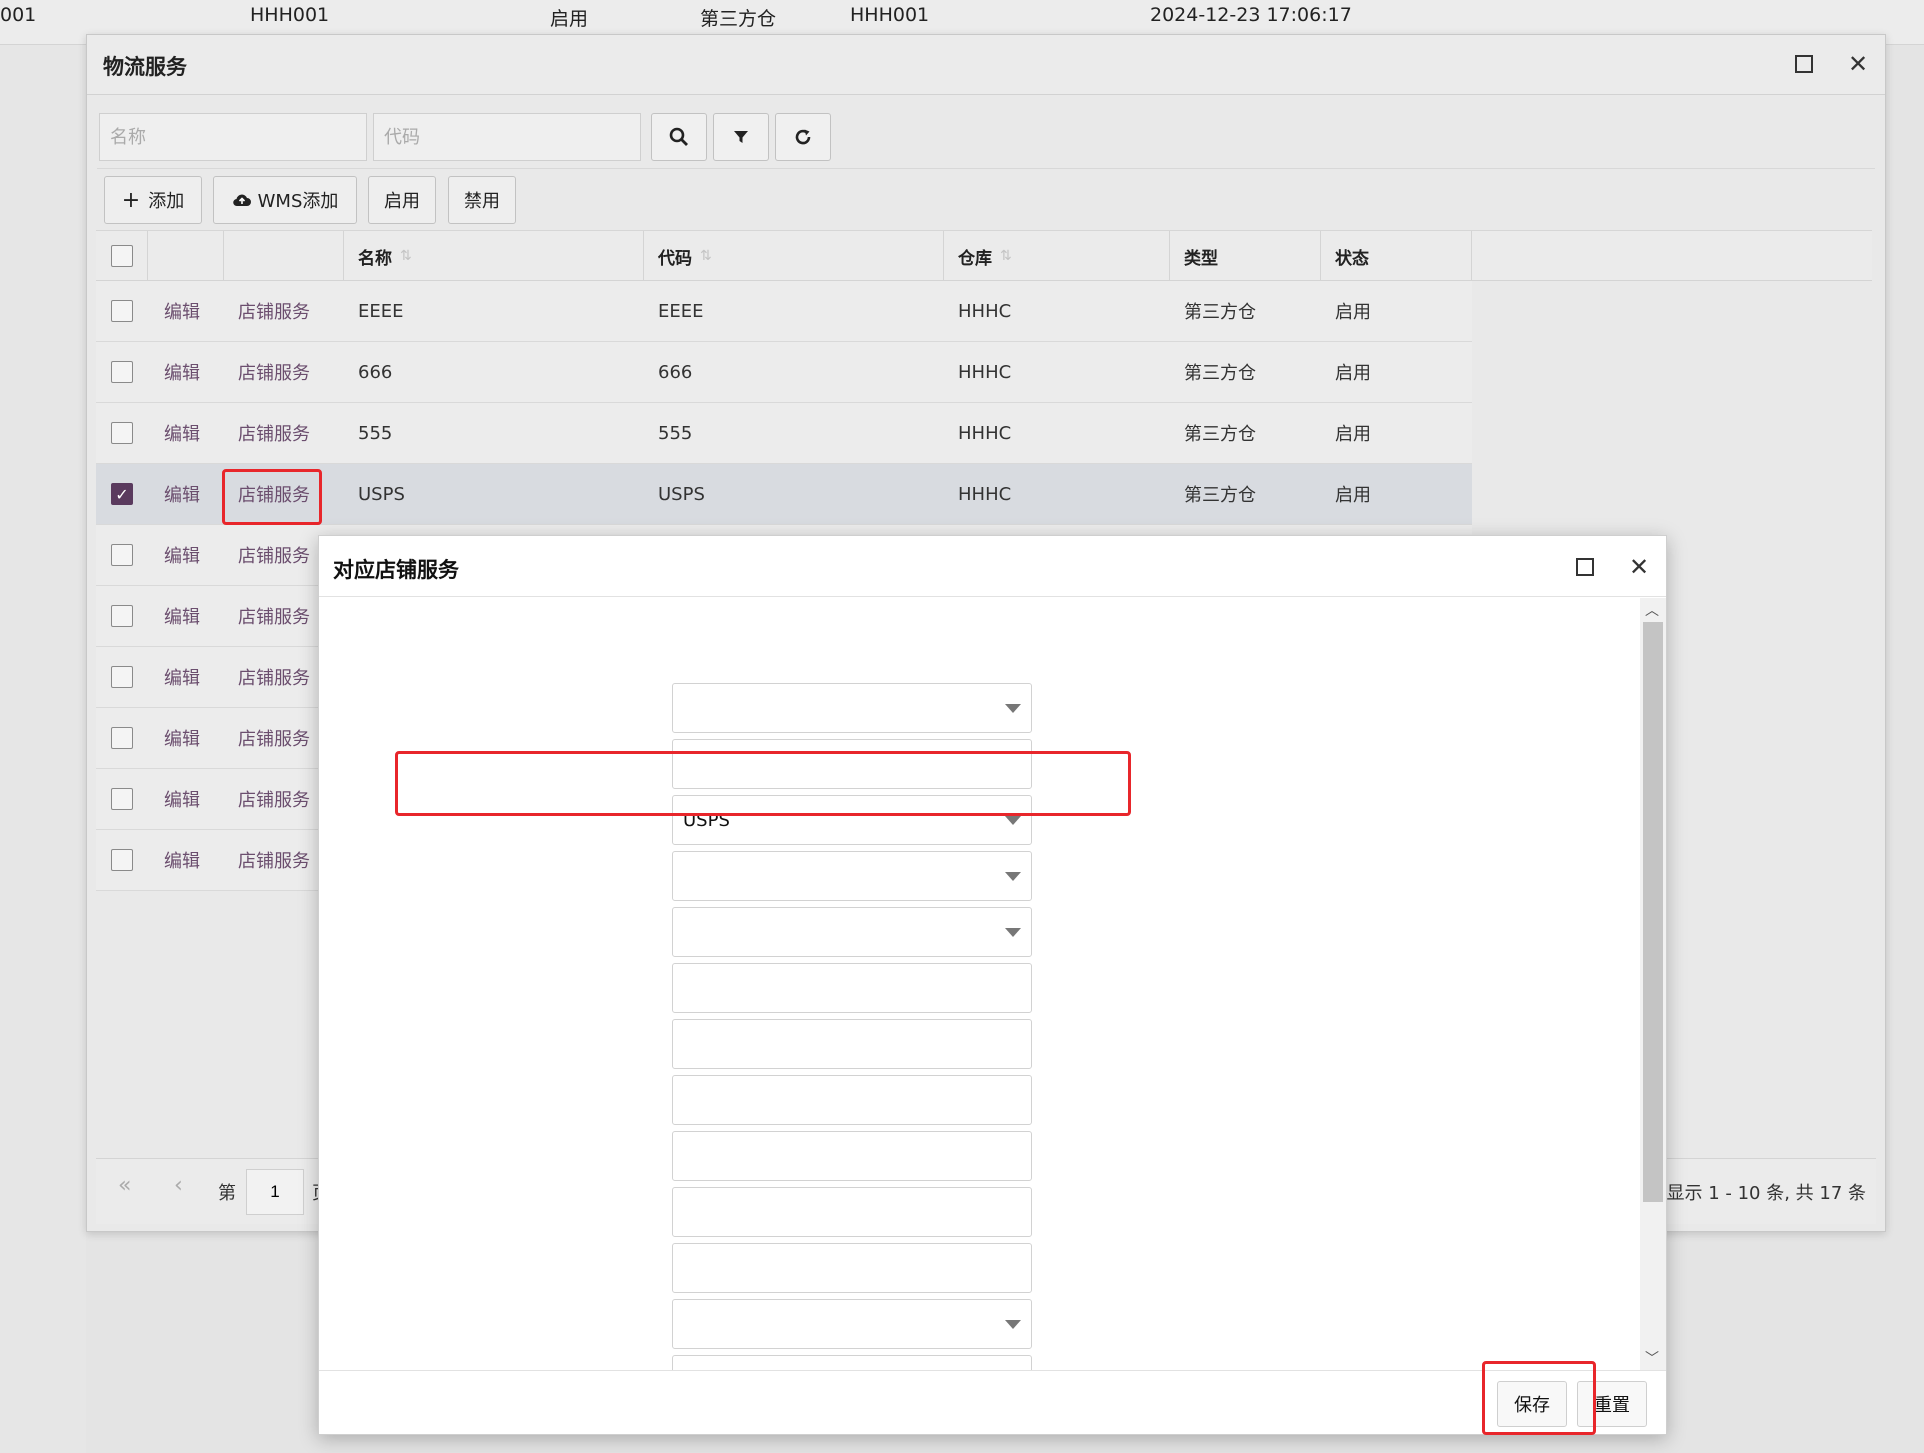 Image resolution: width=1924 pixels, height=1453 pixels. Describe the element at coordinates (494, 256) in the screenshot. I see `header-name: 名称 ⇅` at that location.